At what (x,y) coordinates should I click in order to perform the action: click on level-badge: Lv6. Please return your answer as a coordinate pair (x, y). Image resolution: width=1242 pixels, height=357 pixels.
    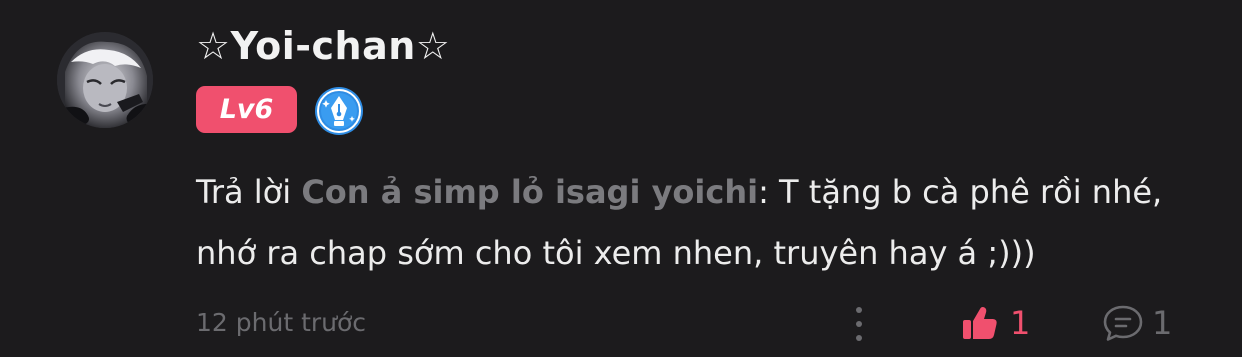
    Looking at the image, I should click on (246, 109).